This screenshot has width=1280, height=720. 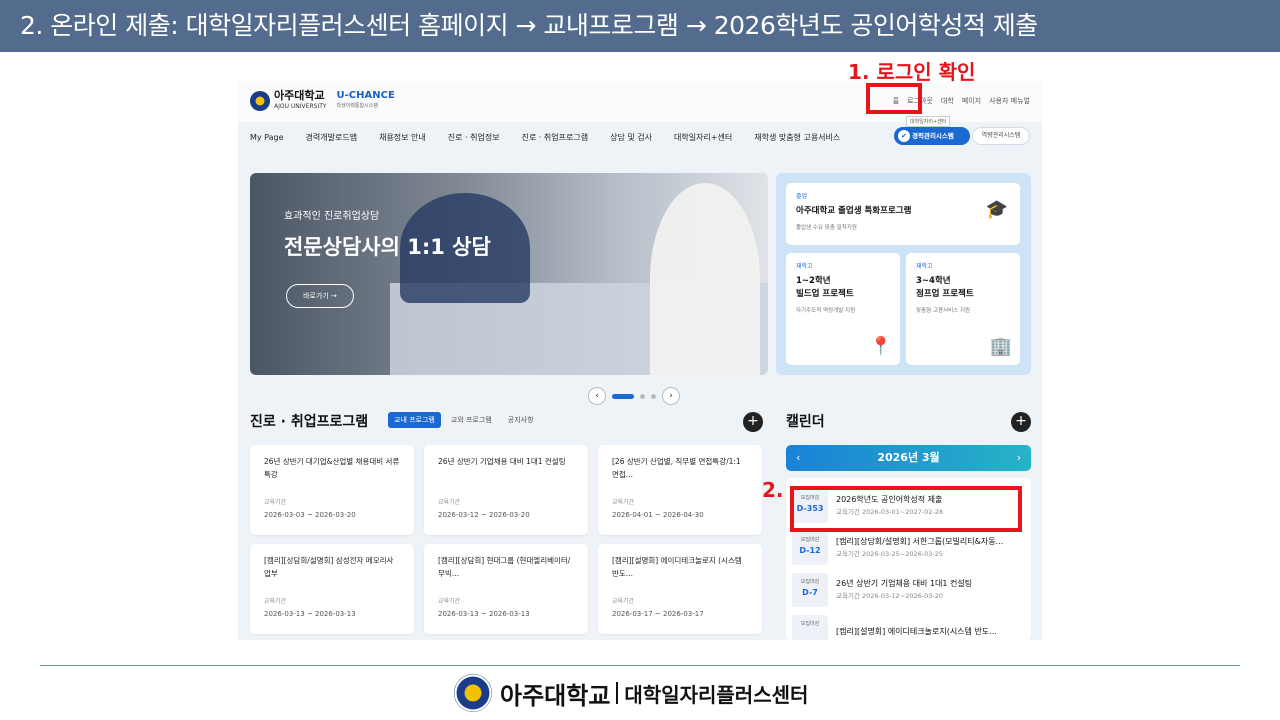 What do you see at coordinates (971, 101) in the screenshot?
I see `util-page-link: 페이지` at bounding box center [971, 101].